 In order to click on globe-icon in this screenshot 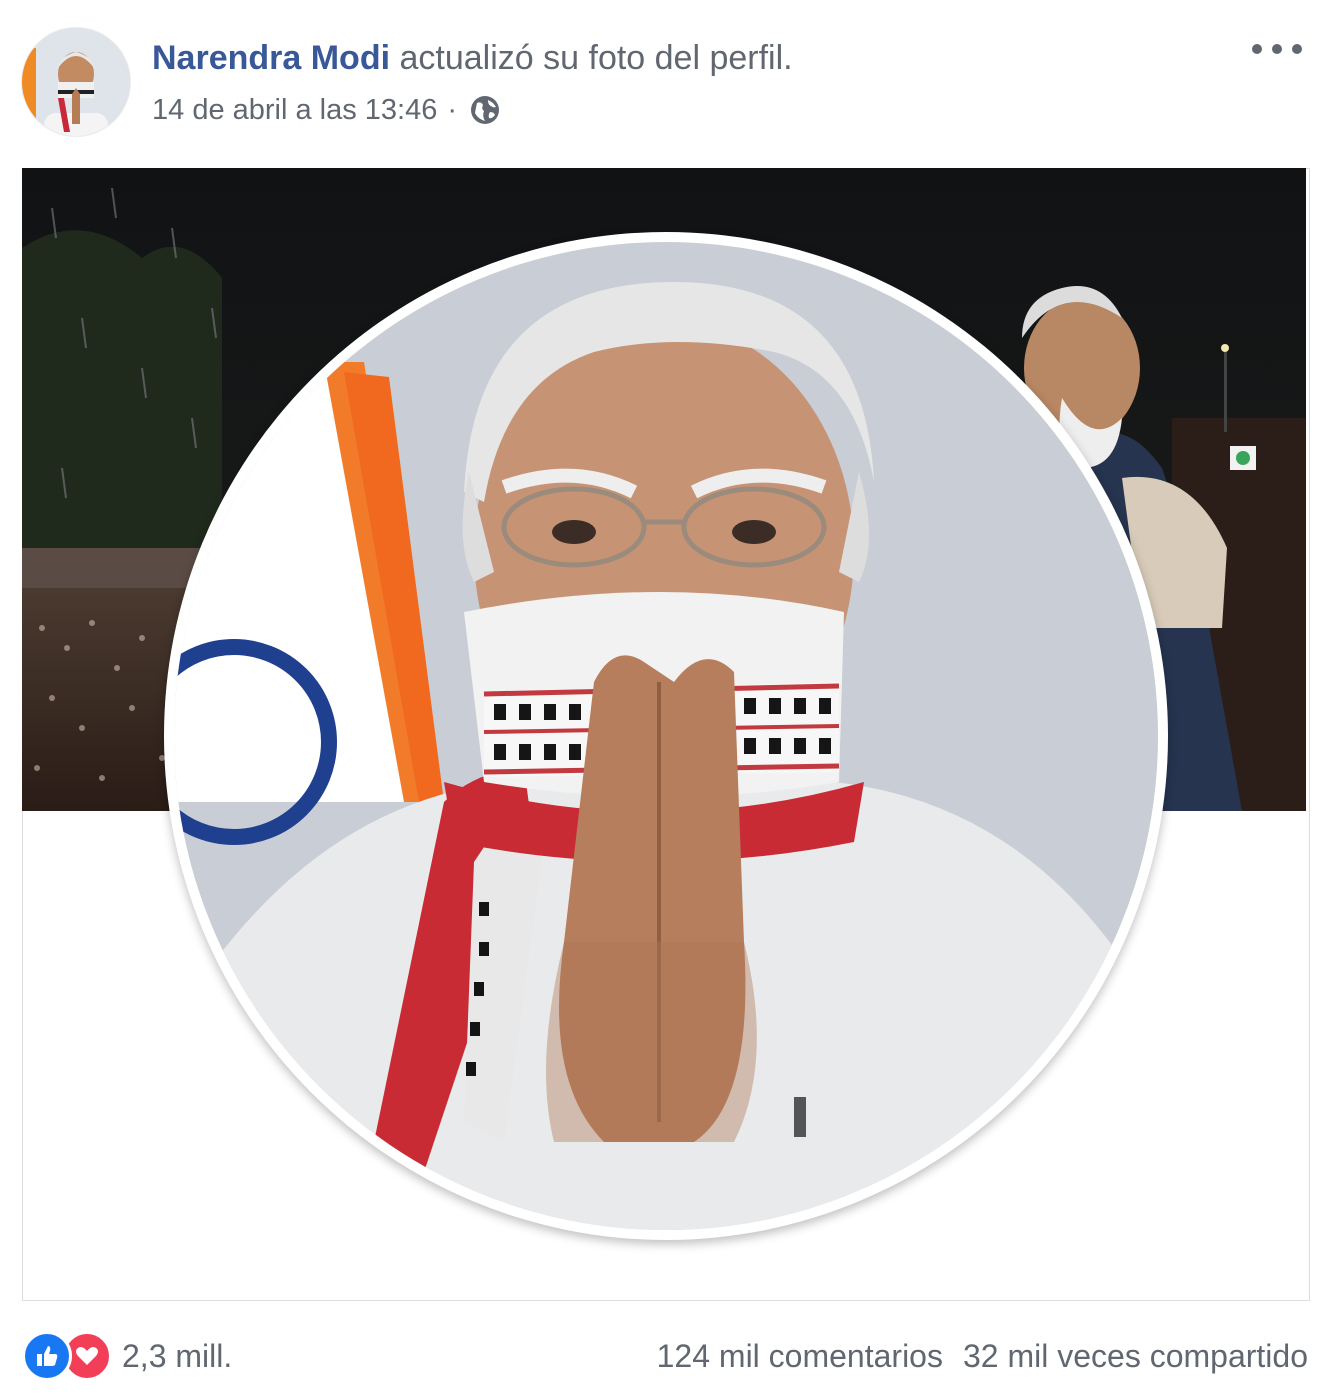, I will do `click(485, 110)`.